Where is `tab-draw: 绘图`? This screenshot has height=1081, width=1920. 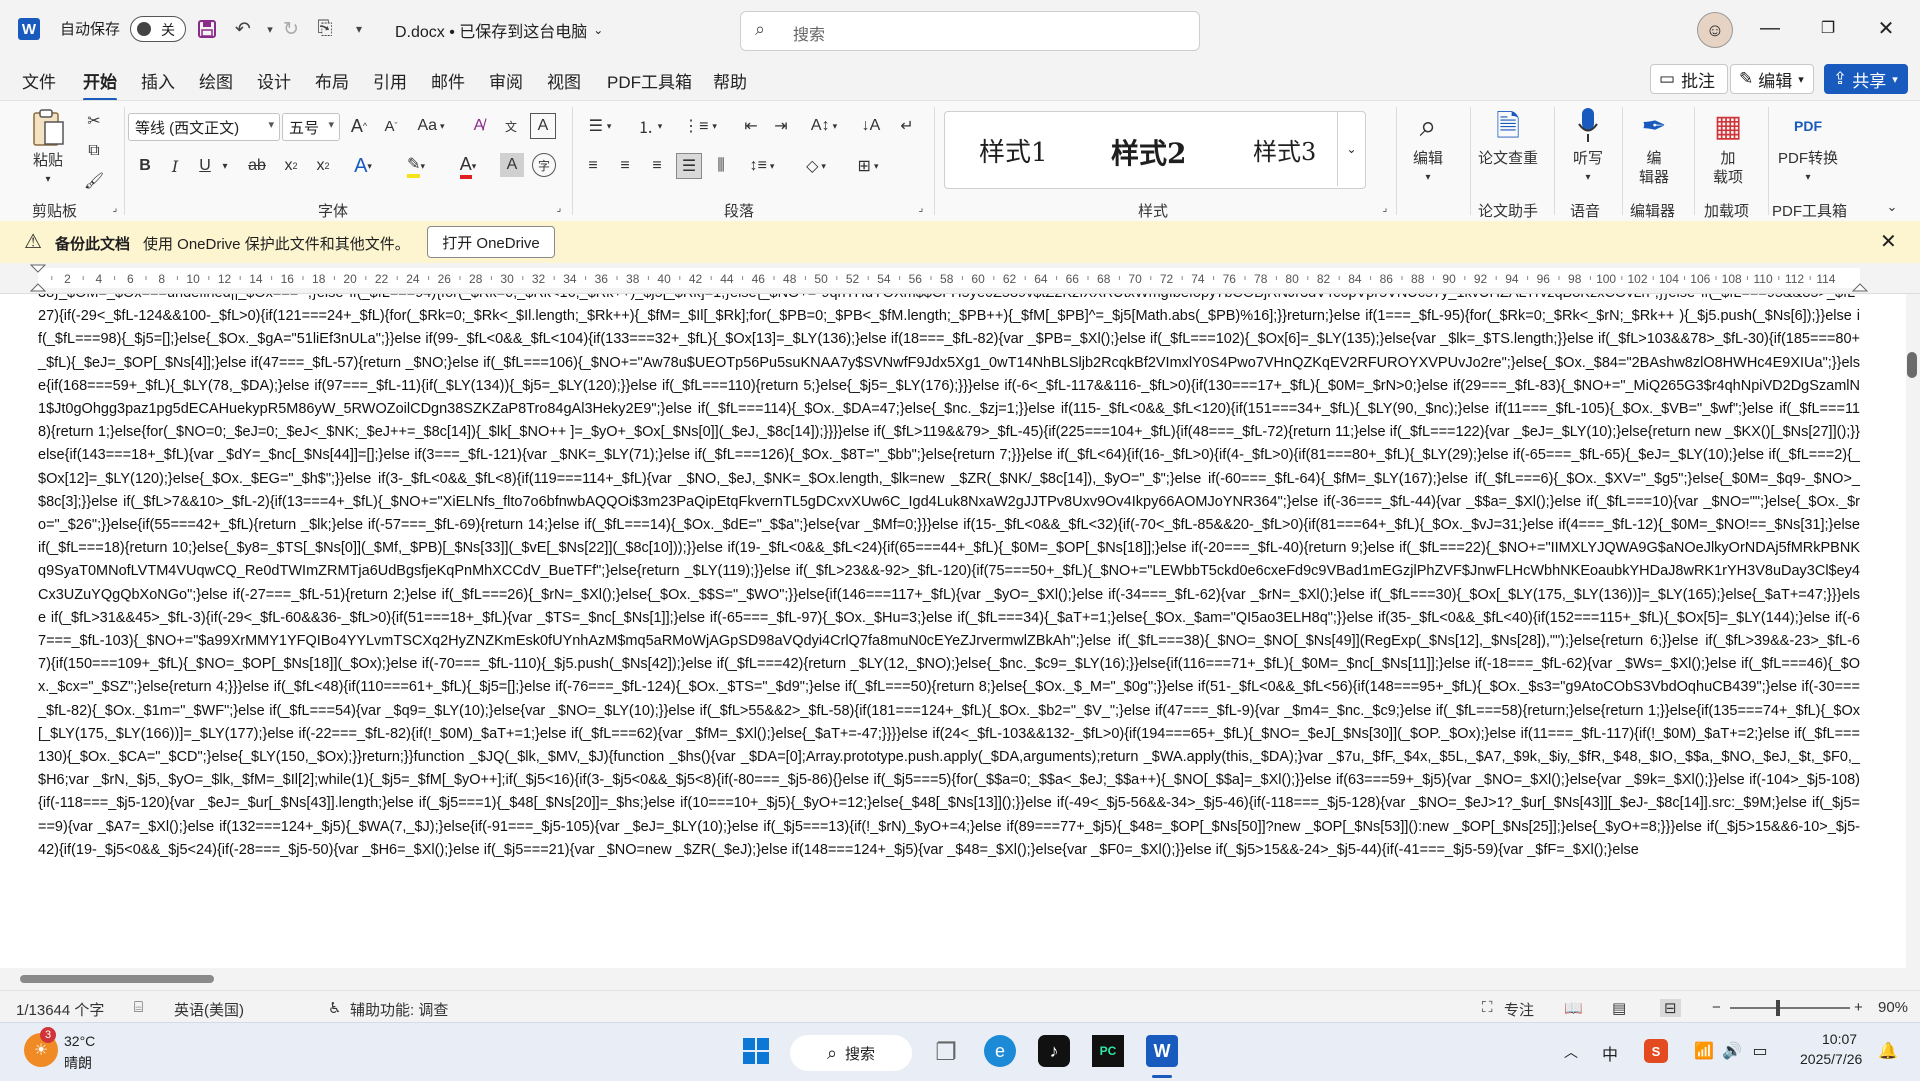
tab-draw: 绘图 is located at coordinates (216, 80).